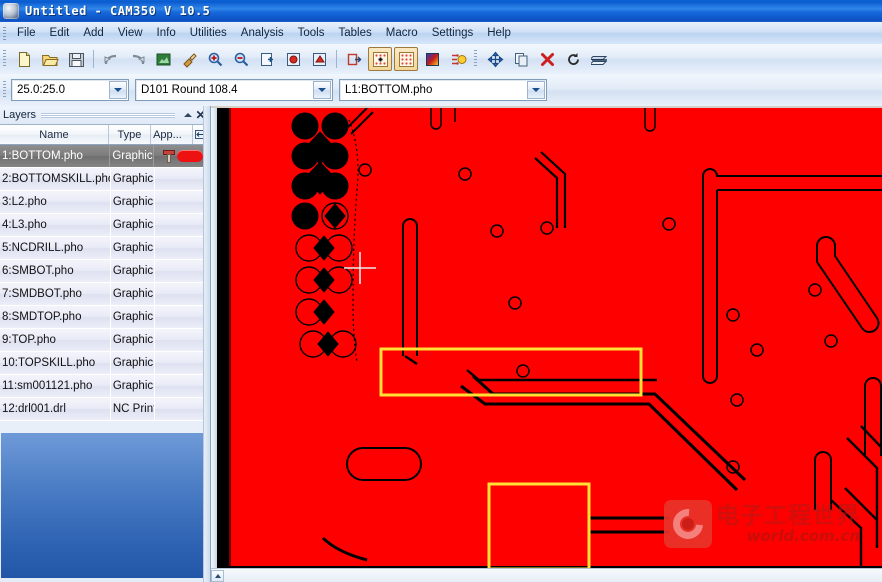 The height and width of the screenshot is (582, 882). What do you see at coordinates (76, 59) in the screenshot?
I see `save-file-icon` at bounding box center [76, 59].